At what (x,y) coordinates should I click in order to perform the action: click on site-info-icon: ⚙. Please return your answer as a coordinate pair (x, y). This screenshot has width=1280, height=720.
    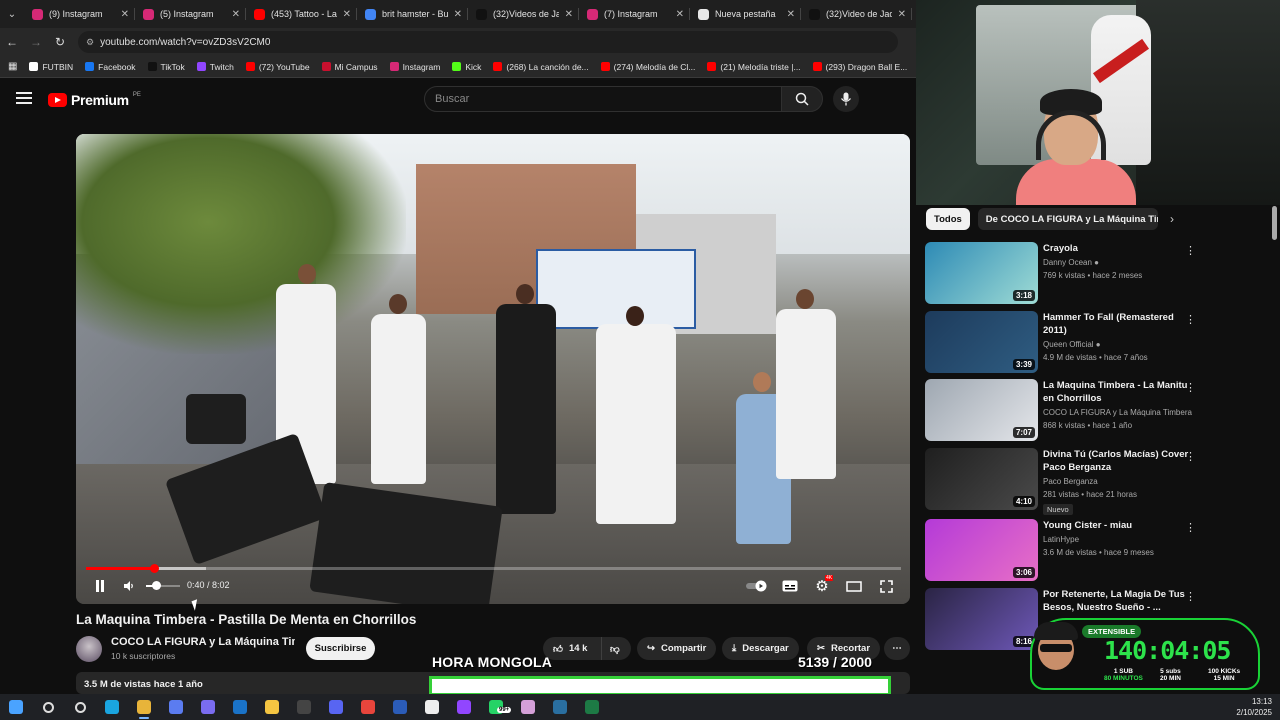
    Looking at the image, I should click on (90, 42).